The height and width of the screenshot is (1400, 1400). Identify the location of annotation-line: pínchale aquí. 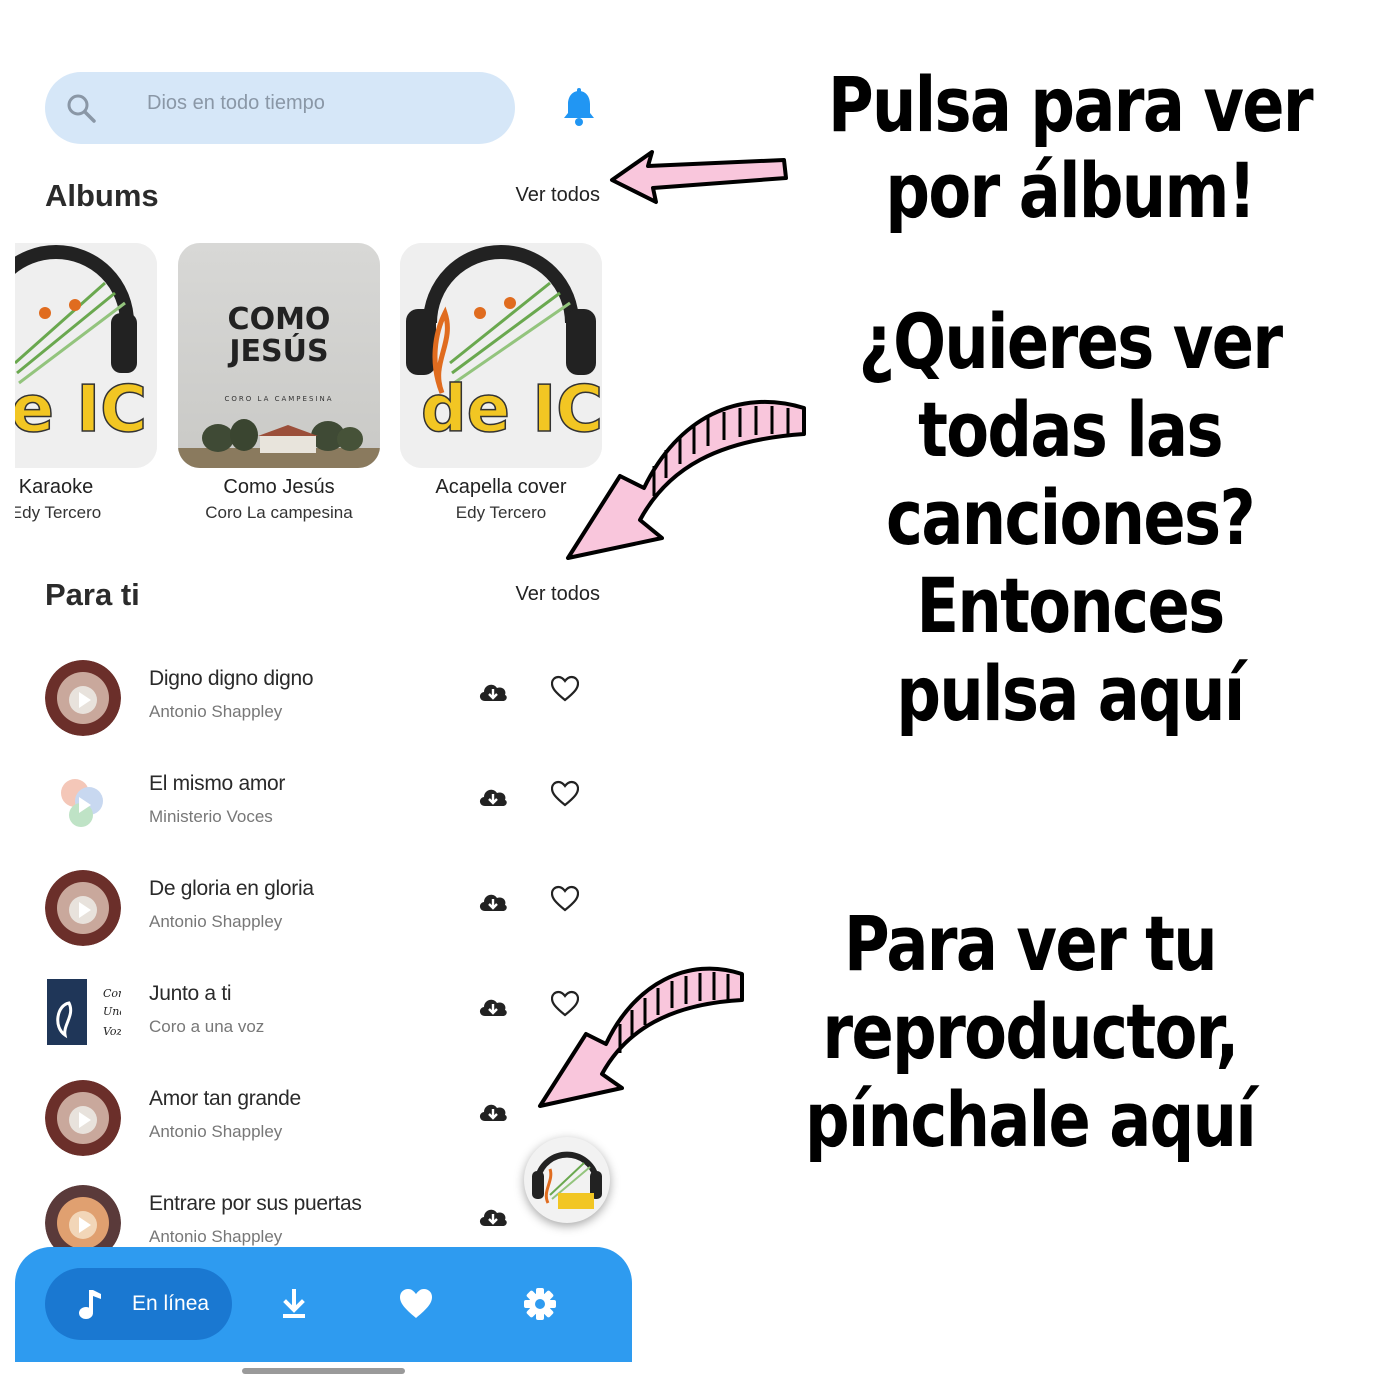
(1030, 1119).